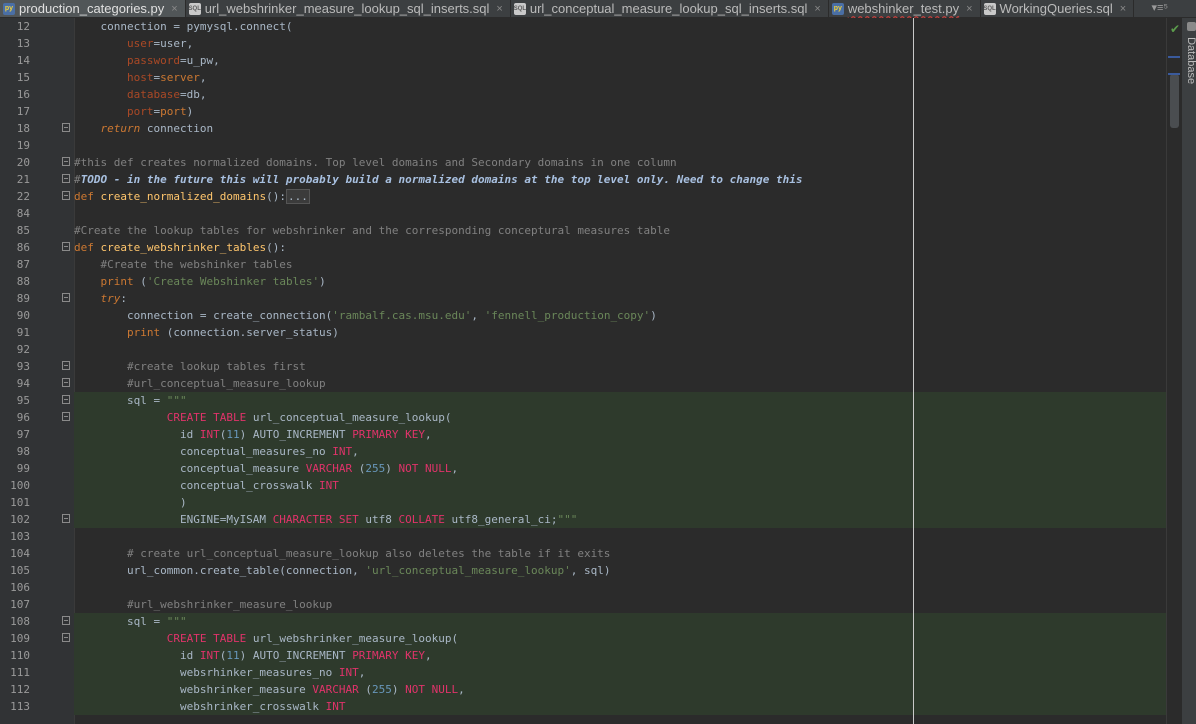  I want to click on code-line: 93 #create lookup tables first, so click(590, 366).